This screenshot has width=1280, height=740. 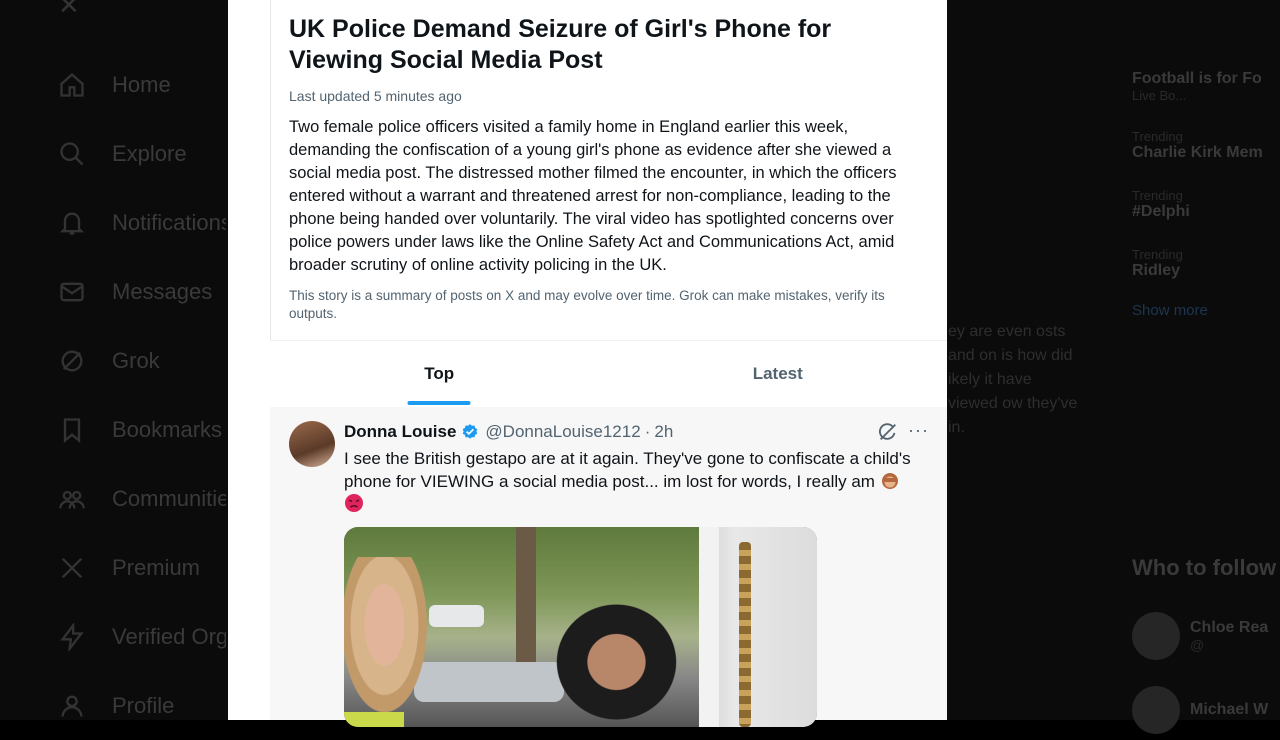 What do you see at coordinates (72, 154) in the screenshot?
I see `search-icon` at bounding box center [72, 154].